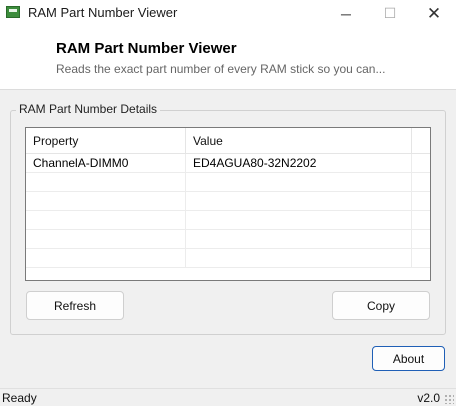 This screenshot has height=406, width=456. I want to click on table-cell-value: ED4AGUA80-32N2202, so click(299, 163).